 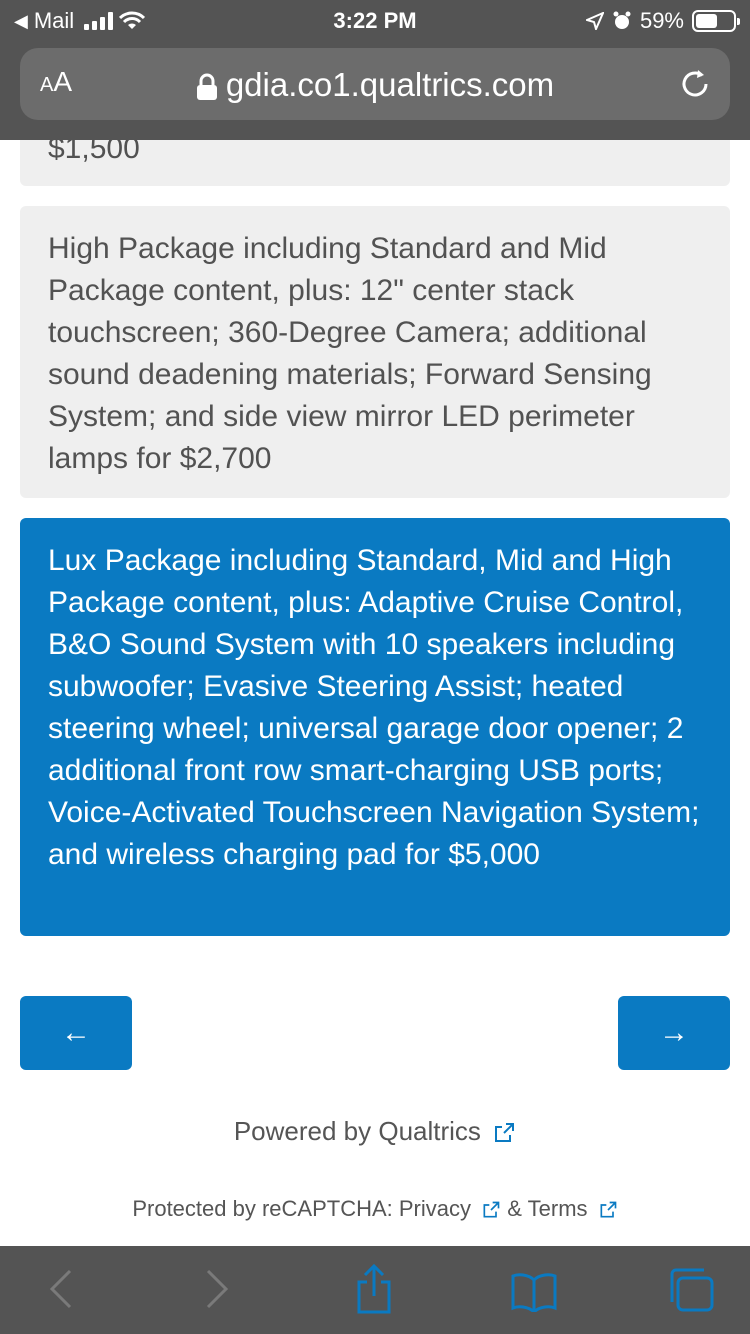 I want to click on back-button: ←, so click(x=76, y=1033).